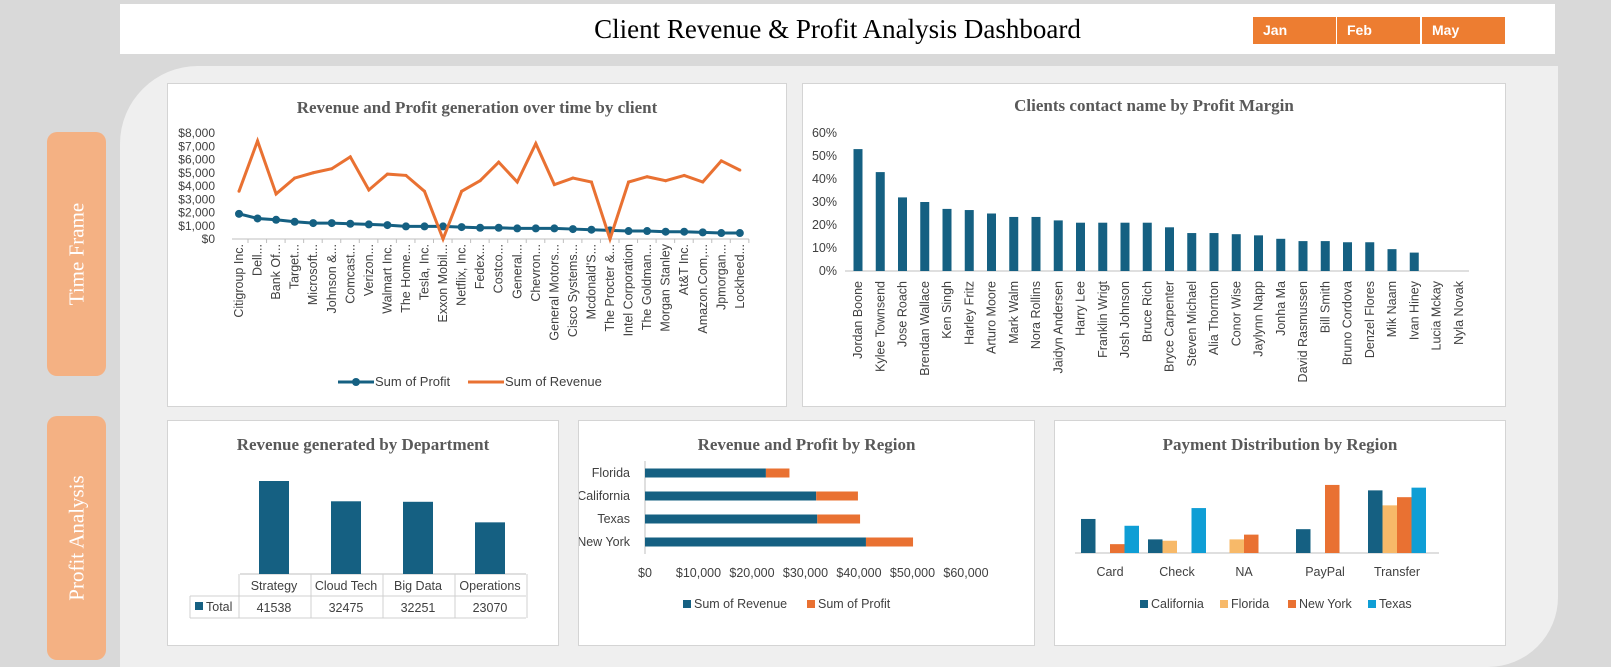 The height and width of the screenshot is (667, 1611). Describe the element at coordinates (611, 473) in the screenshot. I see `y-tick-label: Florida` at that location.